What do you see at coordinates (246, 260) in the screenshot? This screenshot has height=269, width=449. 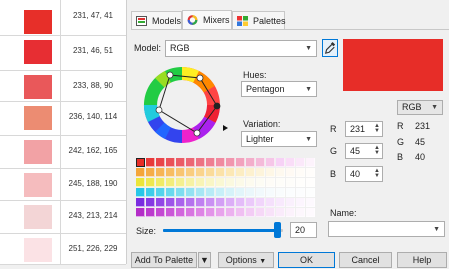 I see `options-button: Options ▼` at bounding box center [246, 260].